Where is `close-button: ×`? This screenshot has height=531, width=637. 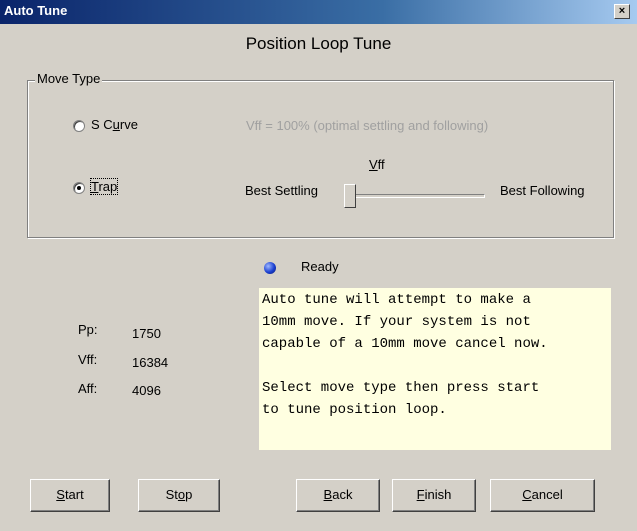
close-button: × is located at coordinates (622, 11).